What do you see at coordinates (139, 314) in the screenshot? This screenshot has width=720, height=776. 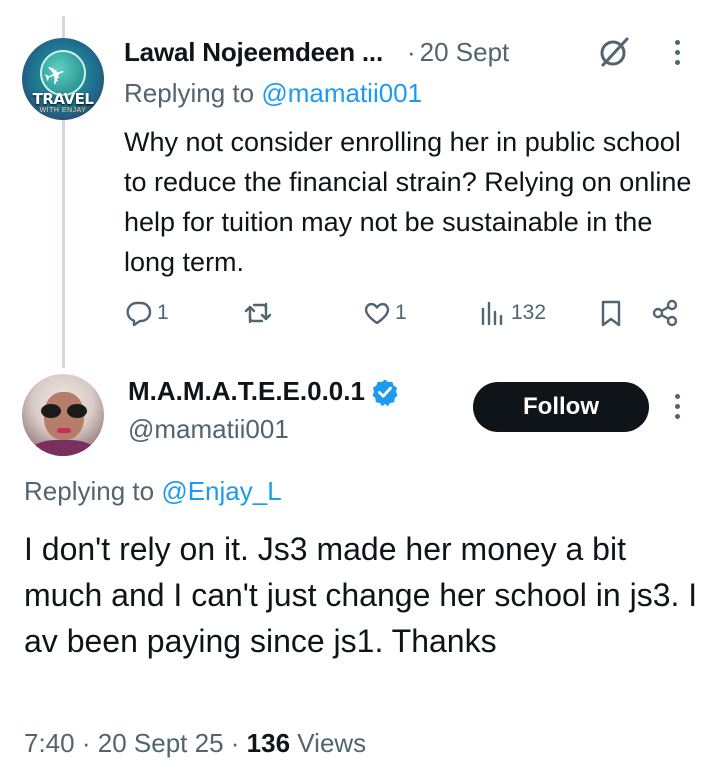 I see `reply-icon` at bounding box center [139, 314].